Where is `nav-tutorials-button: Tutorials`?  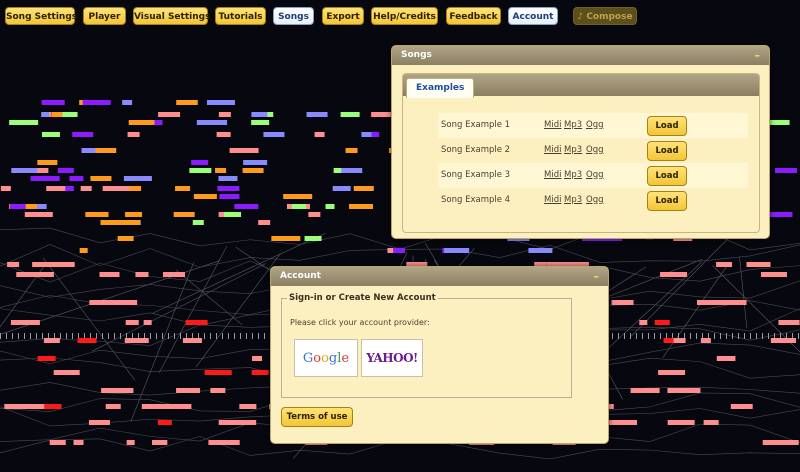 nav-tutorials-button: Tutorials is located at coordinates (240, 16).